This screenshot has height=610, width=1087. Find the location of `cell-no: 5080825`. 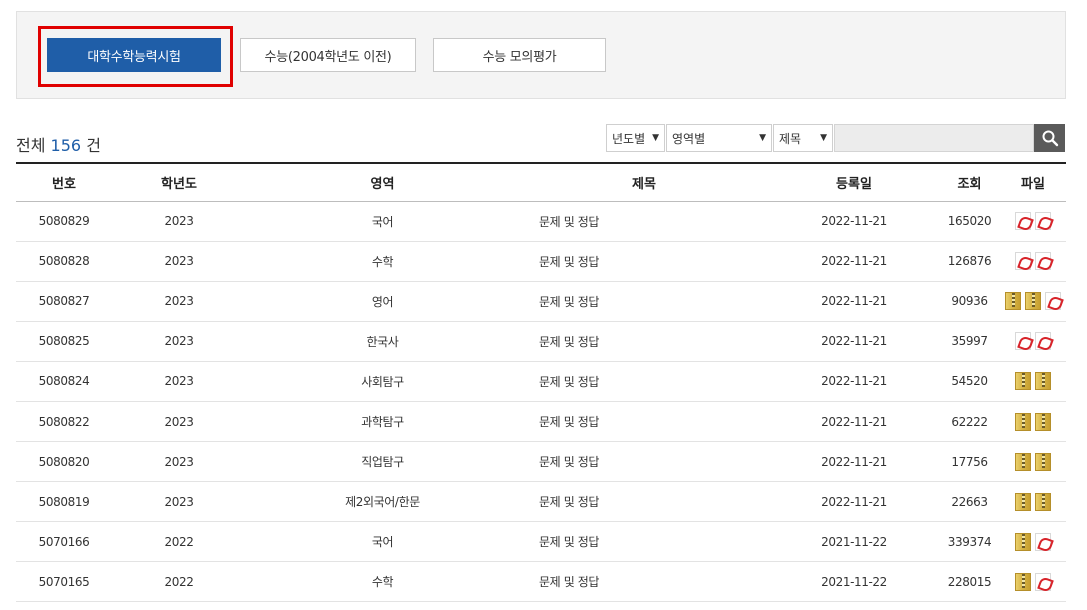

cell-no: 5080825 is located at coordinates (64, 341).